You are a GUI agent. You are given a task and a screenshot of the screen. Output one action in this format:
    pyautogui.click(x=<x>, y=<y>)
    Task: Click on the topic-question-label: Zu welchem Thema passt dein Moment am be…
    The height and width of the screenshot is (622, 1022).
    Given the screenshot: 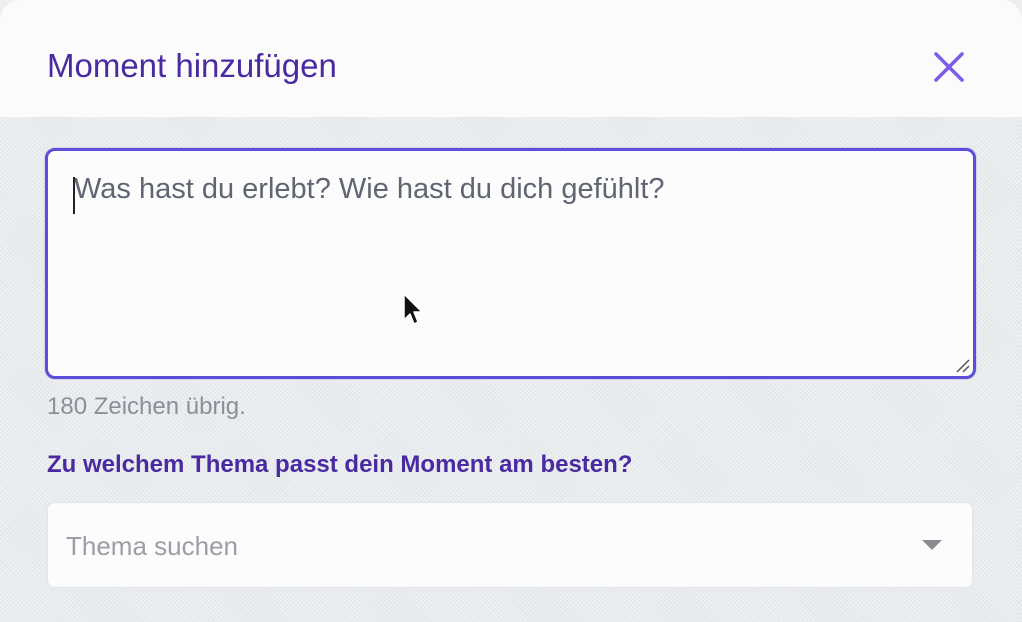 What is the action you would take?
    pyautogui.click(x=340, y=464)
    